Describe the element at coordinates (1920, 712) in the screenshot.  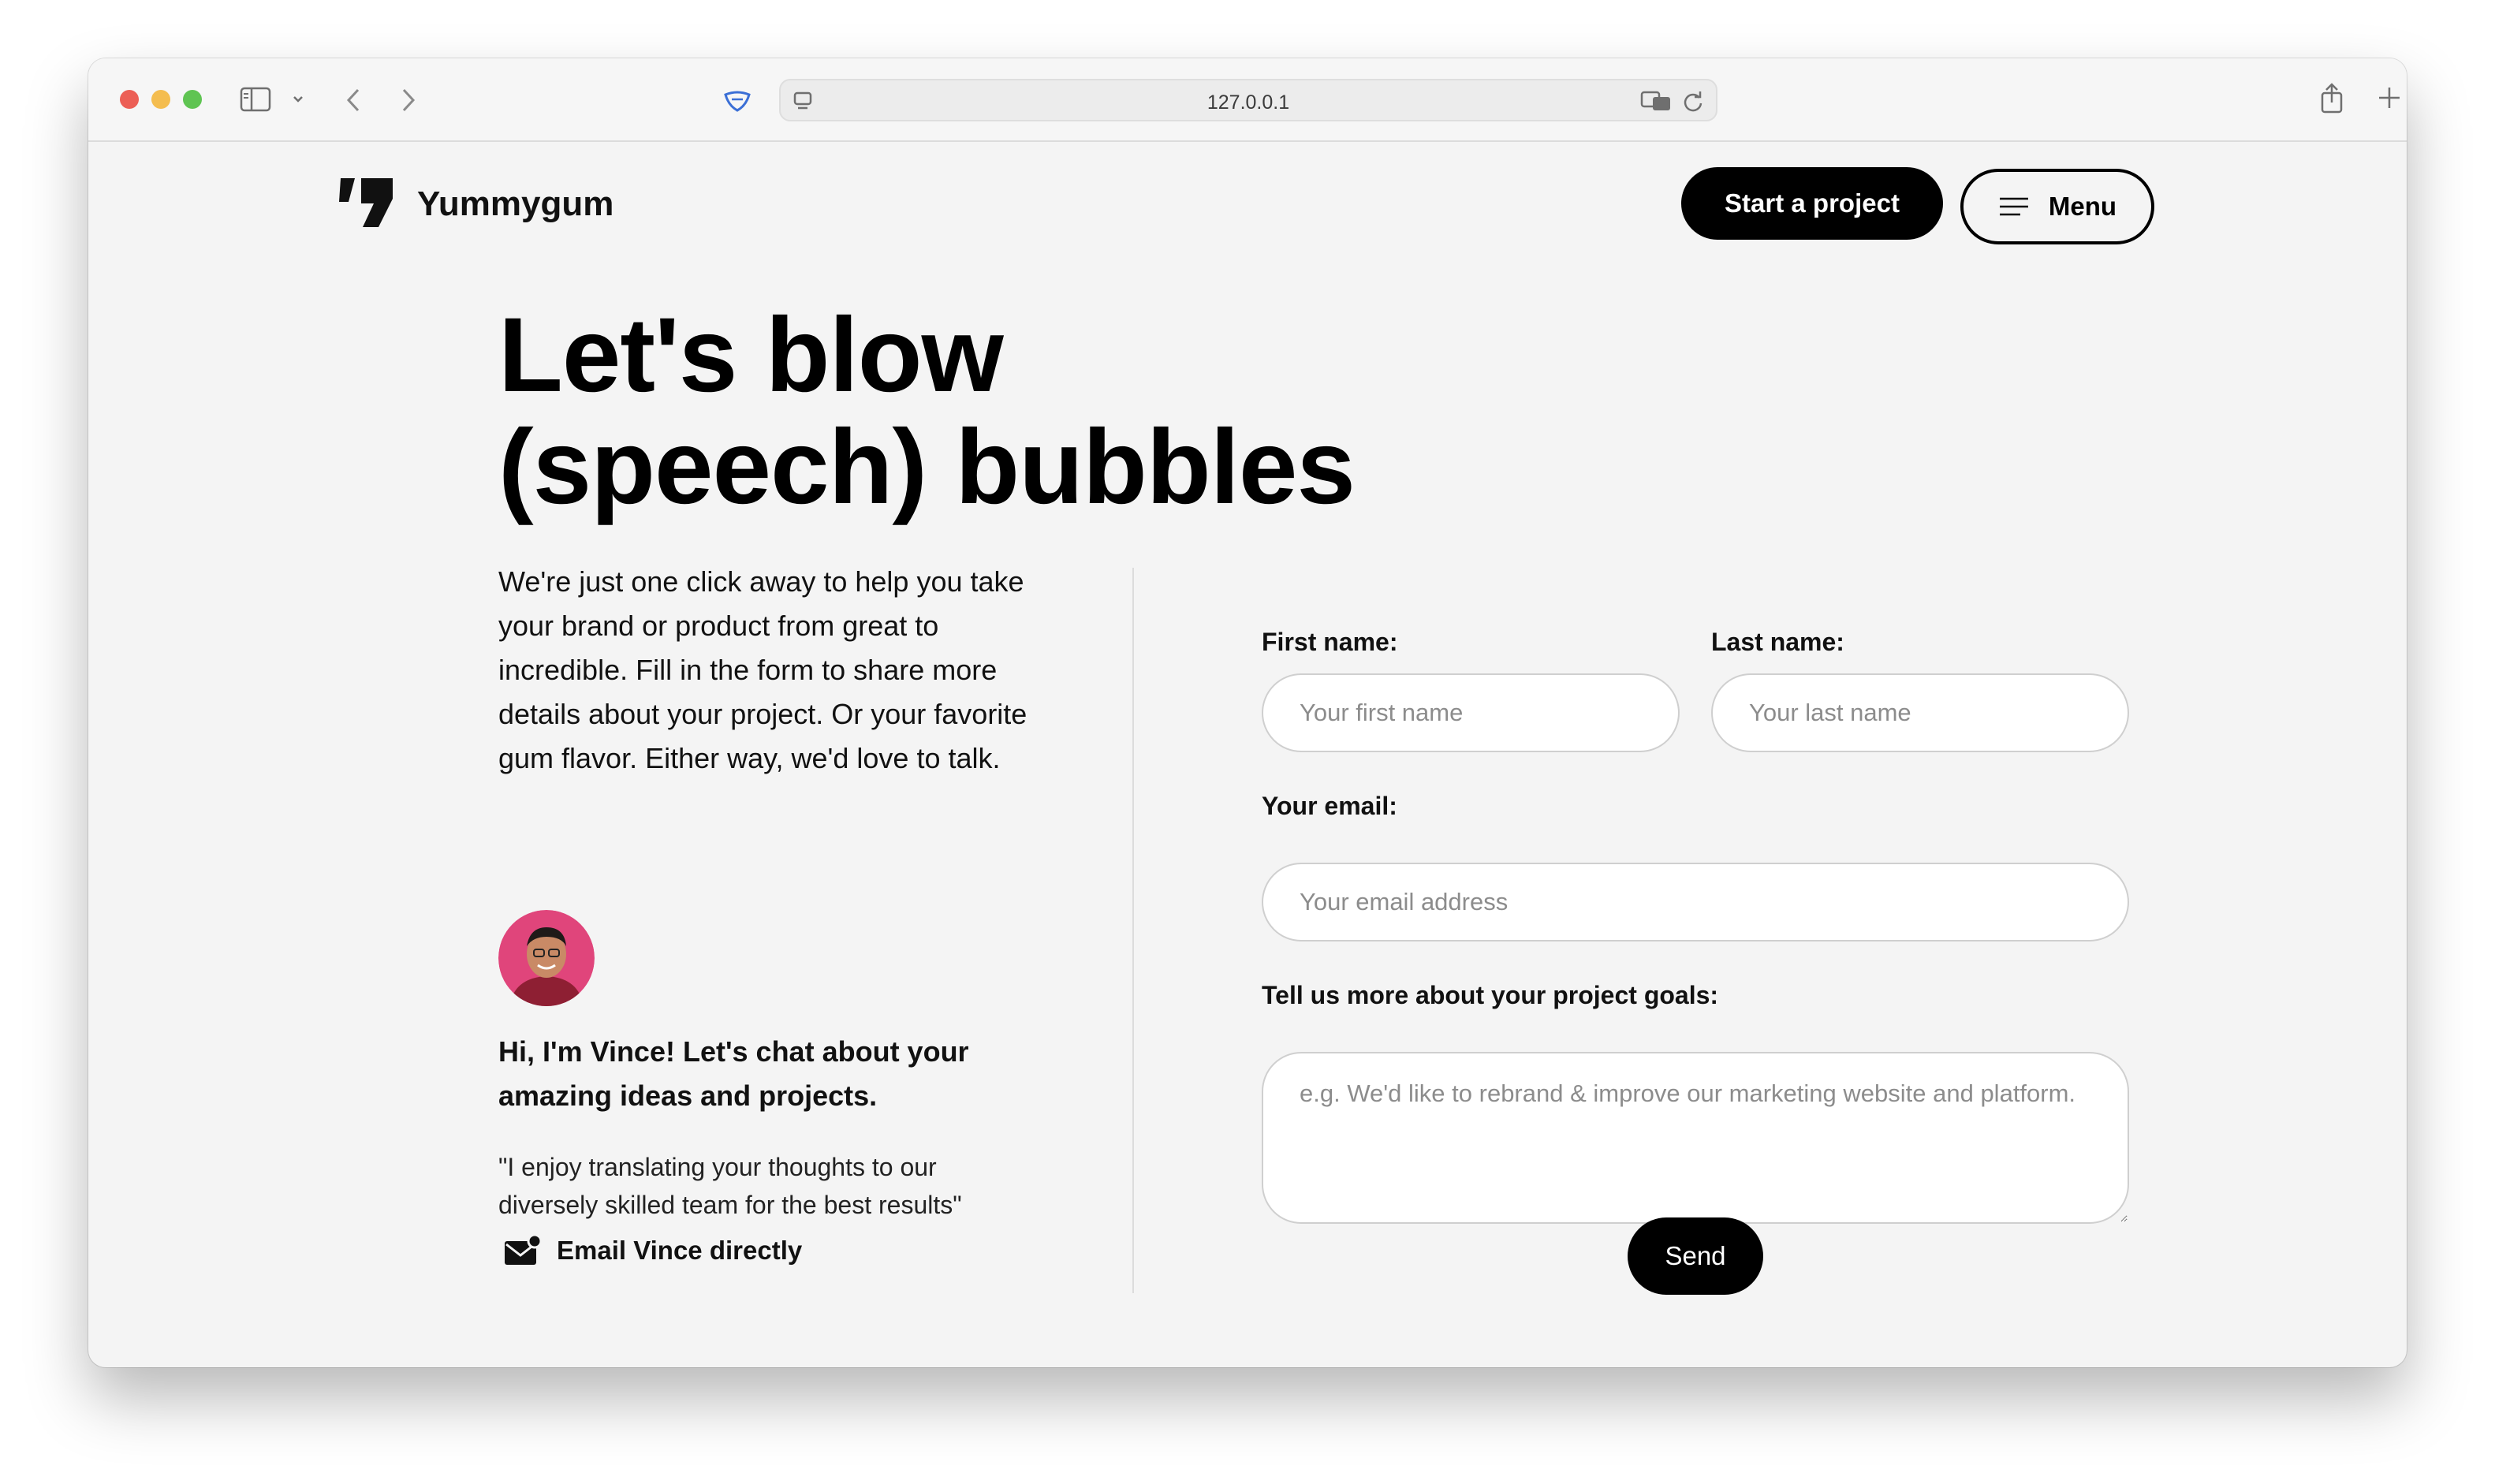
I see `last-name-field` at that location.